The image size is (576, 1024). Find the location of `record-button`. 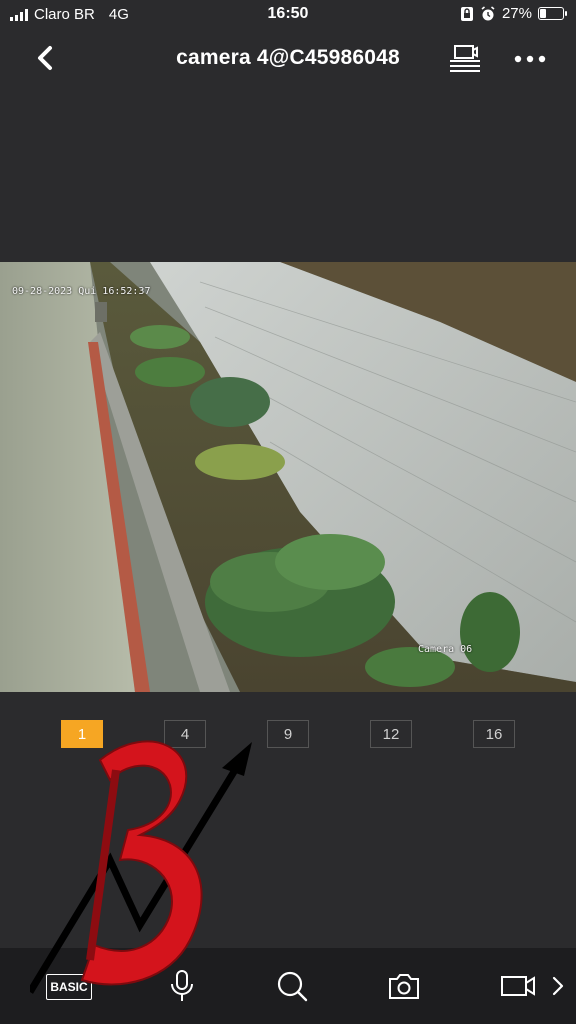

record-button is located at coordinates (518, 986).